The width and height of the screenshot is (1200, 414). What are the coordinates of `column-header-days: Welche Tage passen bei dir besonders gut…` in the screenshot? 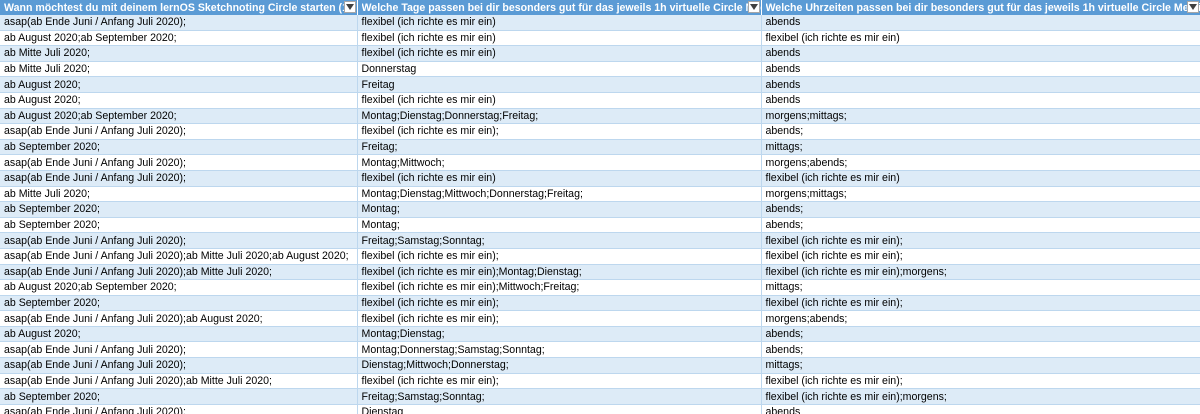 It's located at (559, 7).